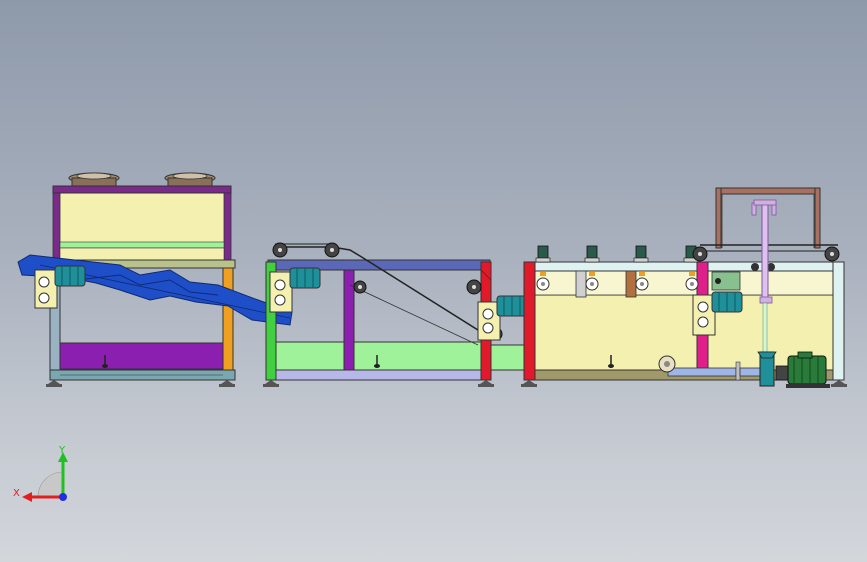 This screenshot has width=867, height=562. Describe the element at coordinates (508, 357) in the screenshot. I see `transfer-chute` at that location.